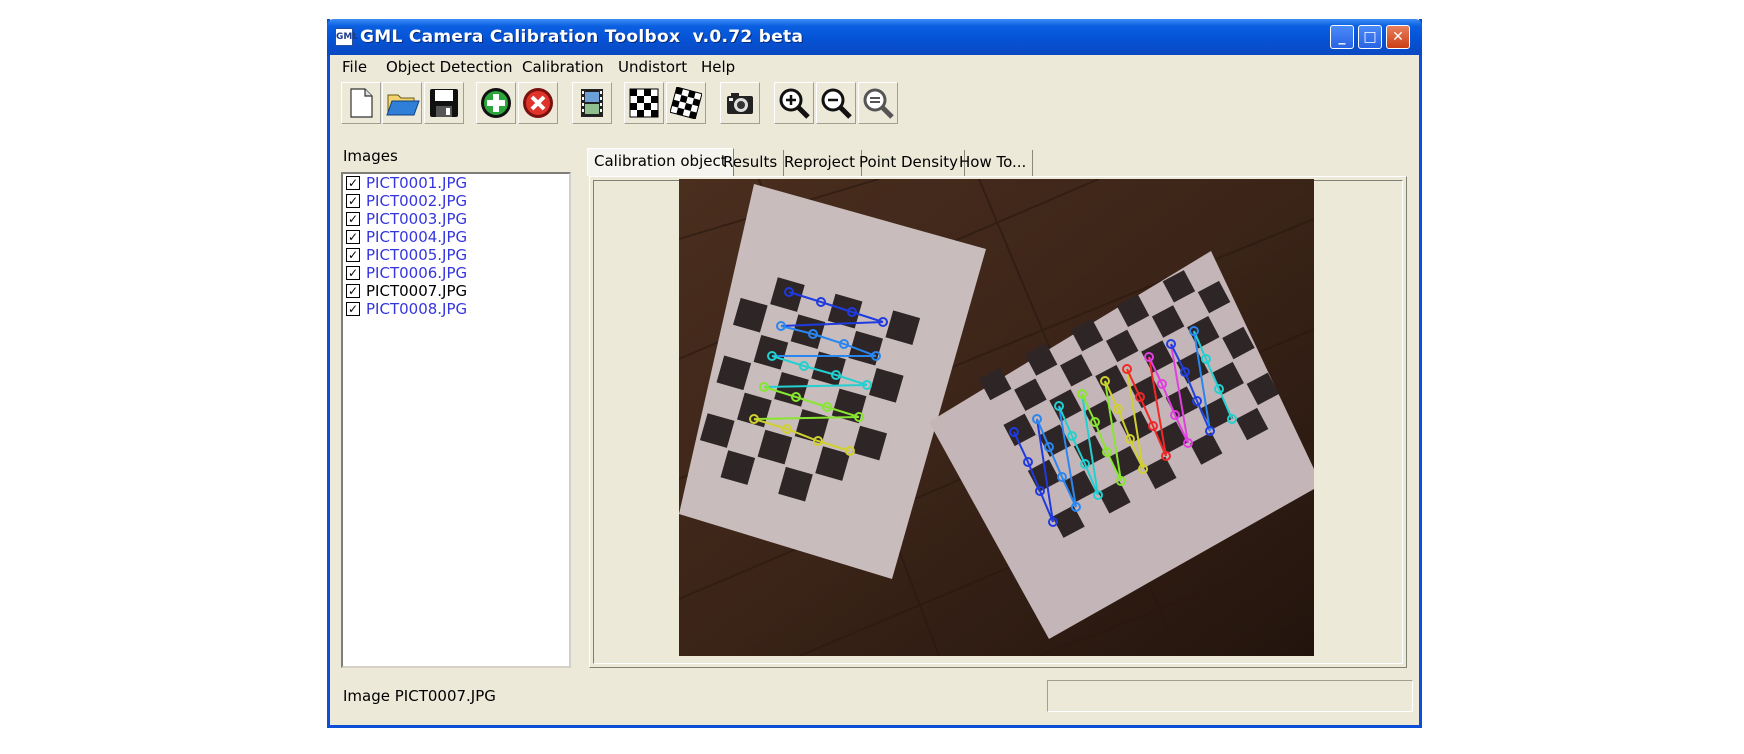  What do you see at coordinates (449, 67) in the screenshot?
I see `menu-object-detection: Object Detection` at bounding box center [449, 67].